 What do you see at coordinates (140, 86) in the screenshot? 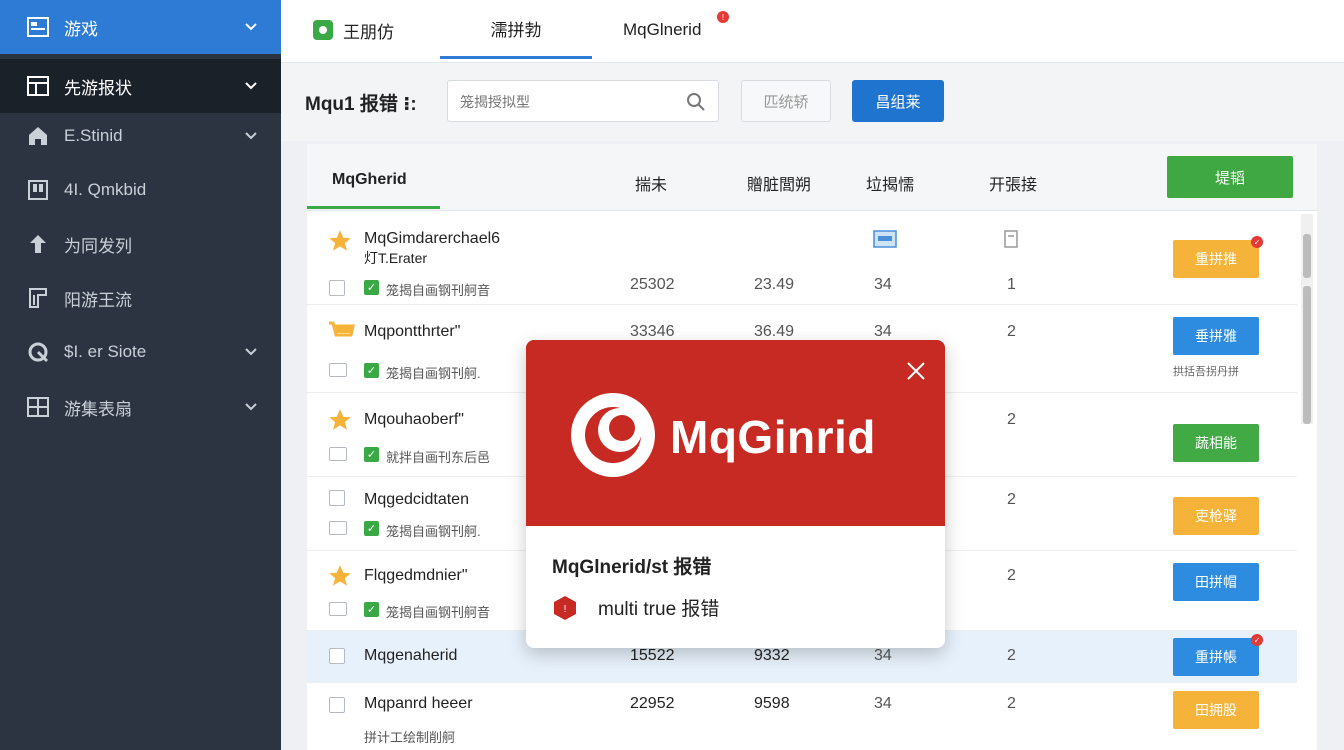
I see `sidebar-item-reports: 先游报状` at bounding box center [140, 86].